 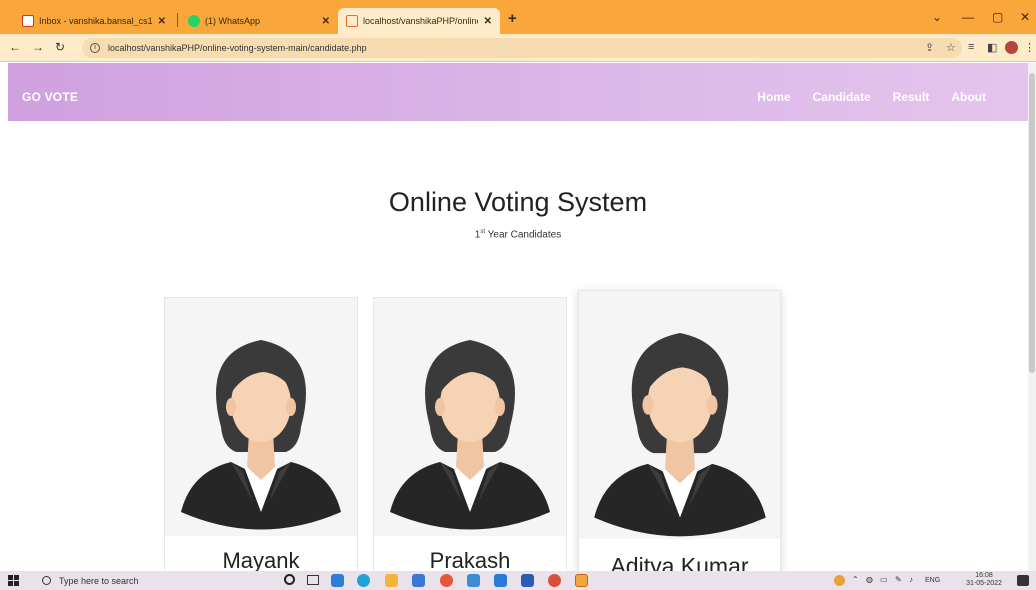 What do you see at coordinates (968, 97) in the screenshot?
I see `nav-about: About` at bounding box center [968, 97].